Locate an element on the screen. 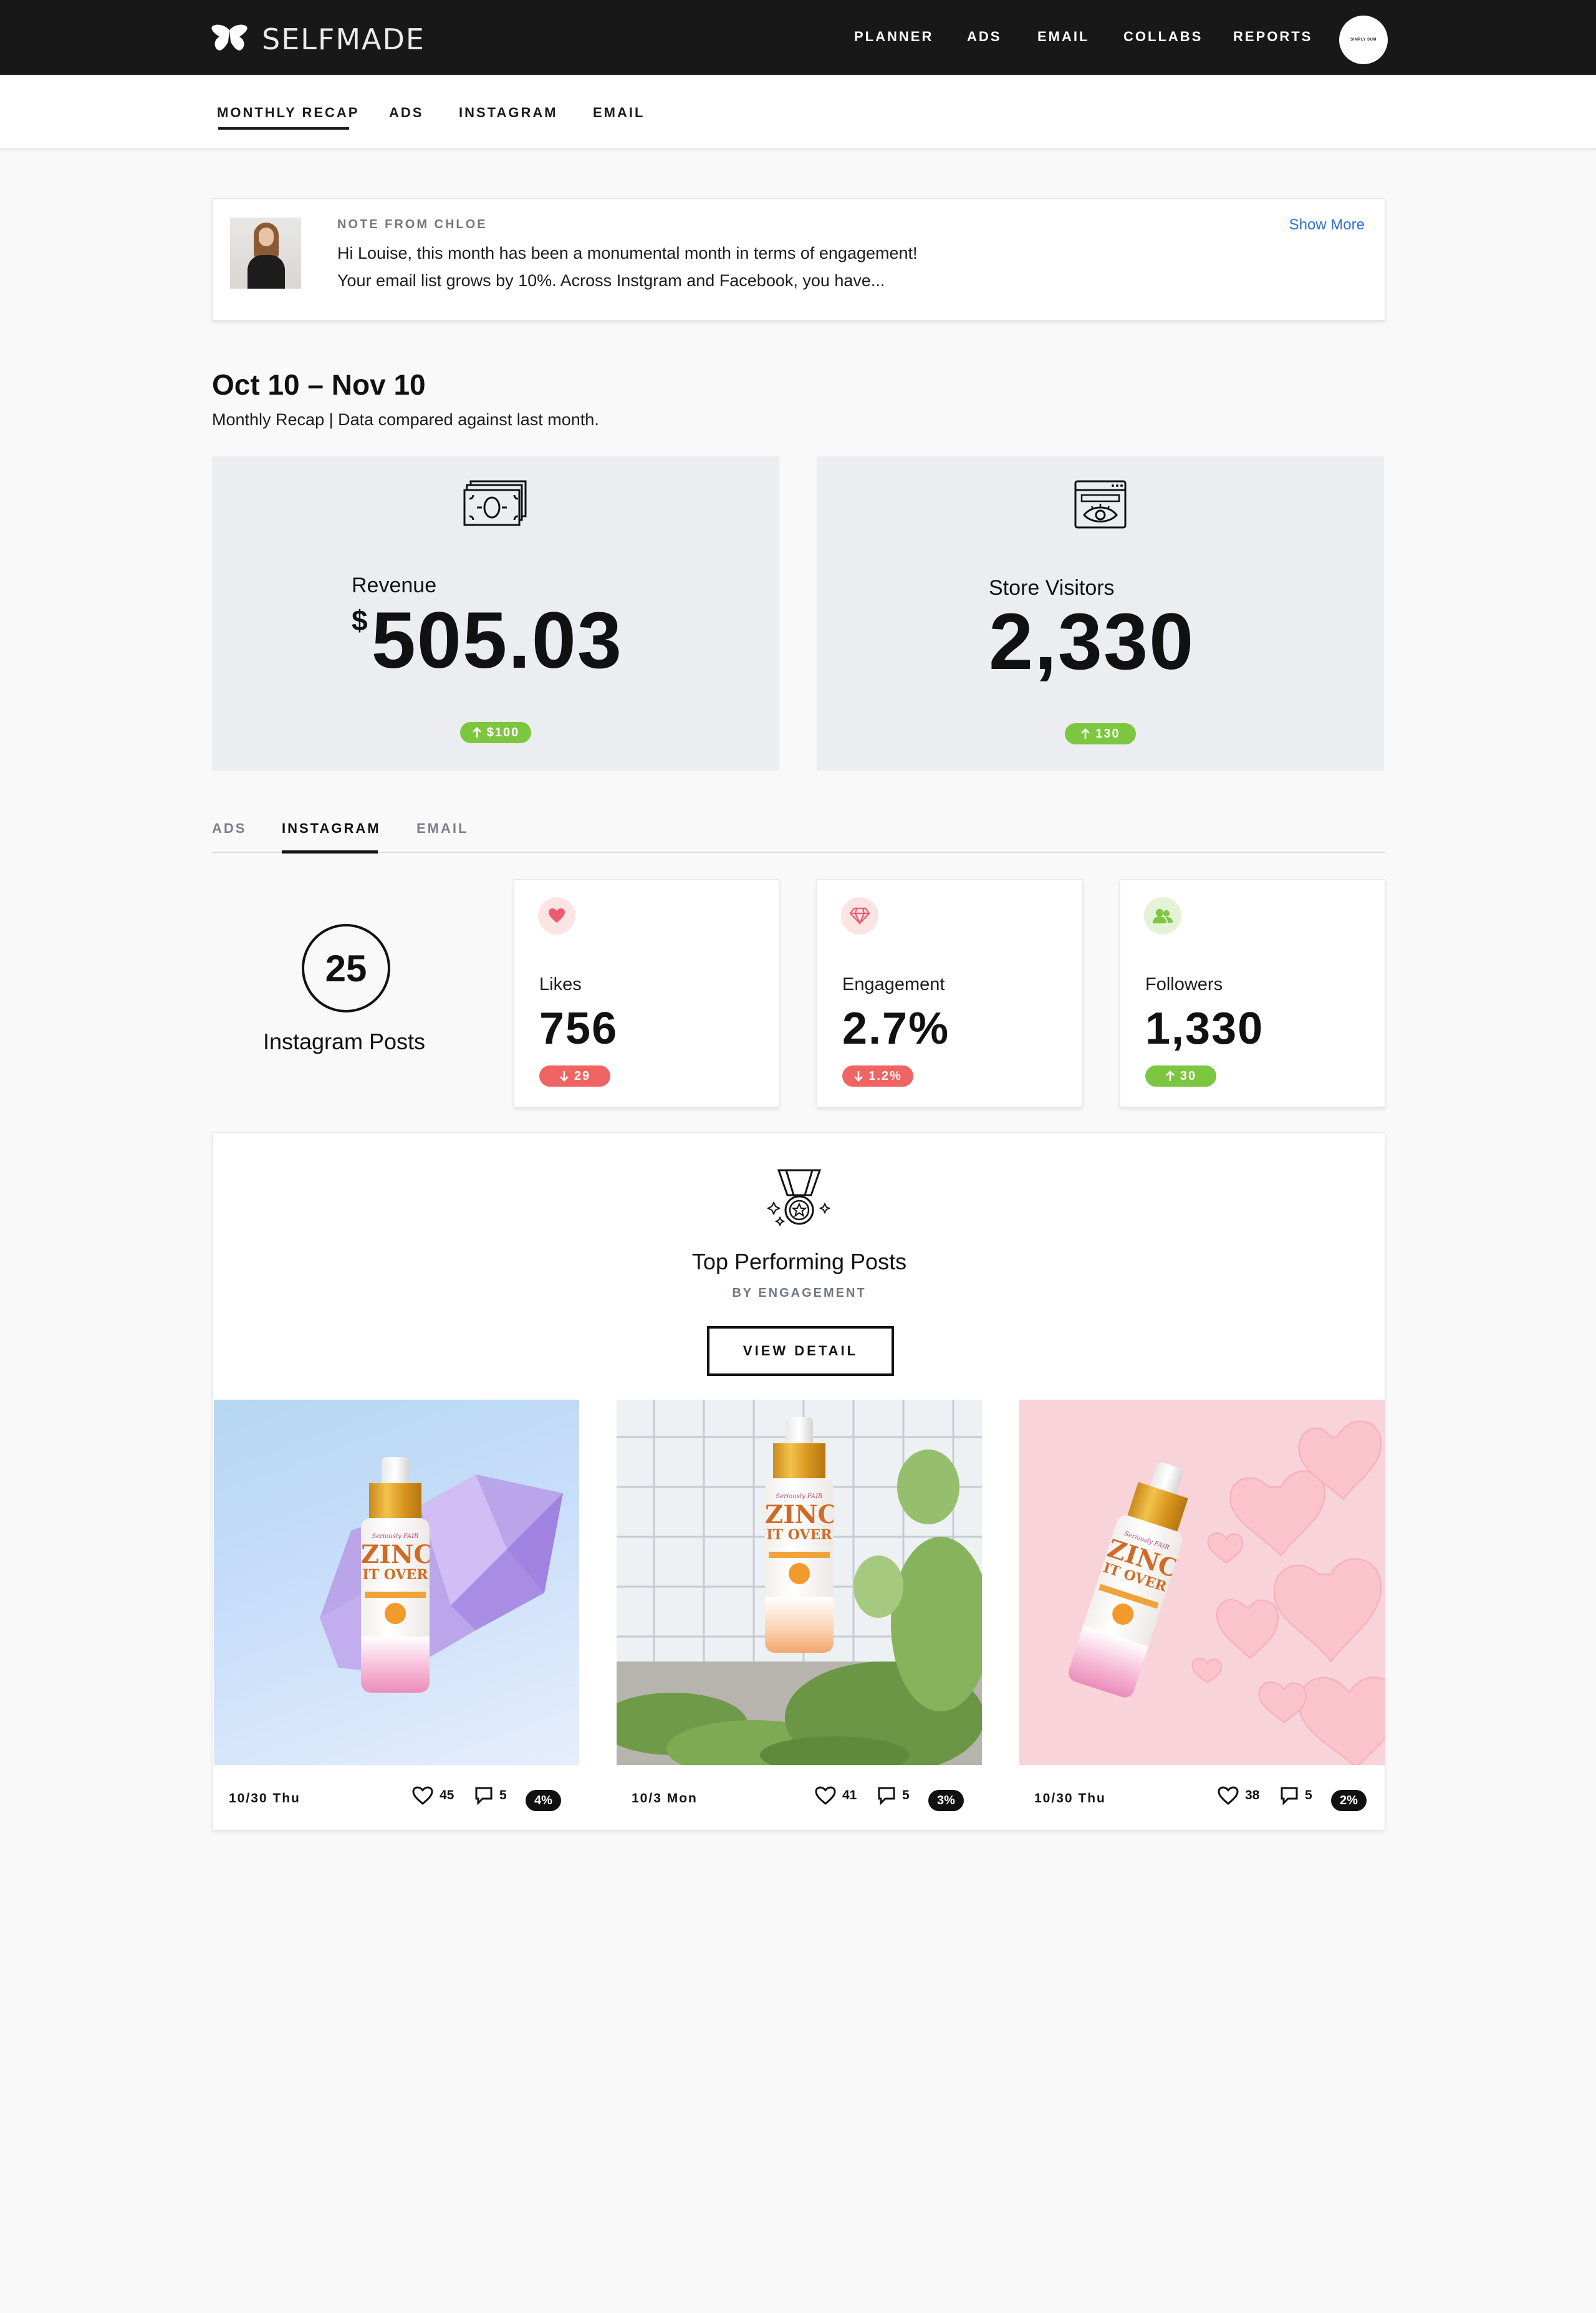 The image size is (1596, 2313). revenue-amount: 505.03 is located at coordinates (497, 640).